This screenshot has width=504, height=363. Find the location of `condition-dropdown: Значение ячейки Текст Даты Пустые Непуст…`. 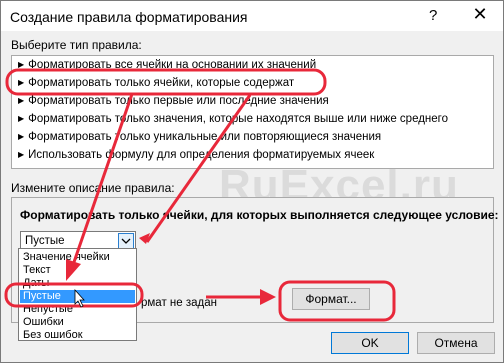

condition-dropdown: Значение ячейки Текст Даты Пустые Непуст… is located at coordinates (77, 294).